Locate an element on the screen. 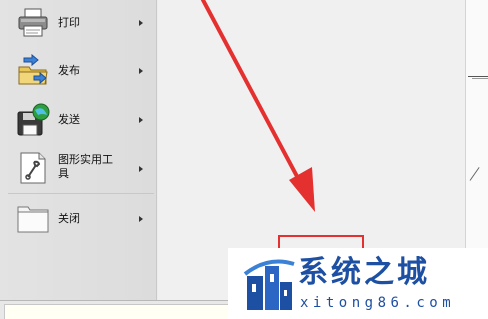 The height and width of the screenshot is (319, 488). watermark-url: xitong86.com is located at coordinates (378, 303).